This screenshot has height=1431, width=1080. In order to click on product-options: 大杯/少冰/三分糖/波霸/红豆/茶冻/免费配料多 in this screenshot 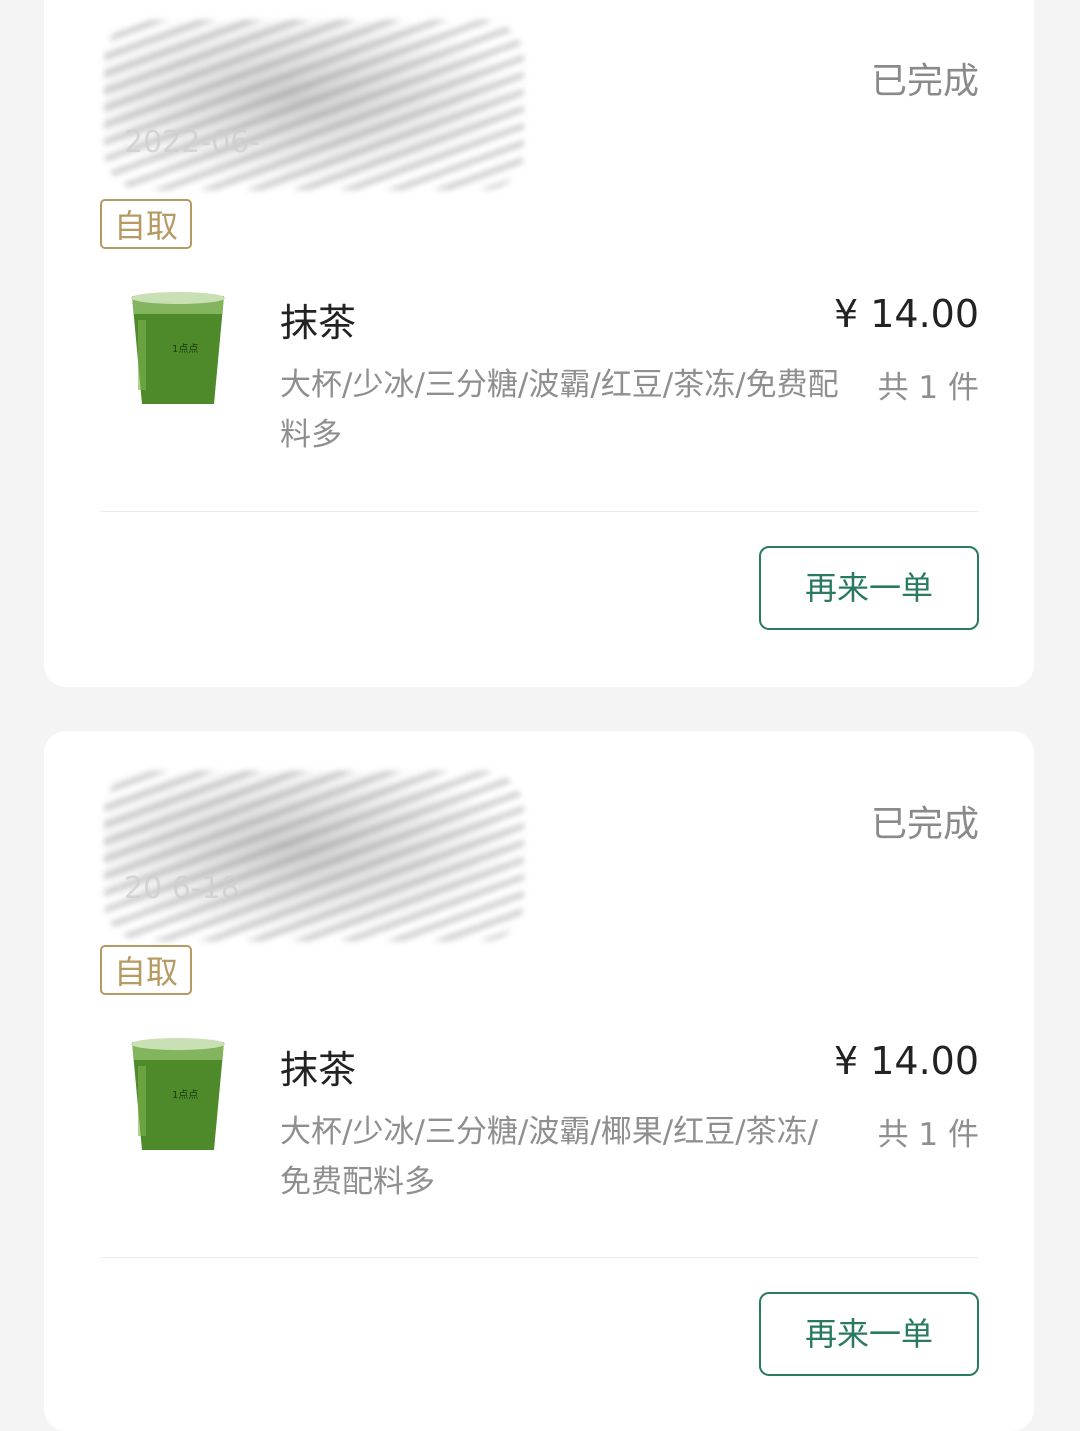, I will do `click(559, 410)`.